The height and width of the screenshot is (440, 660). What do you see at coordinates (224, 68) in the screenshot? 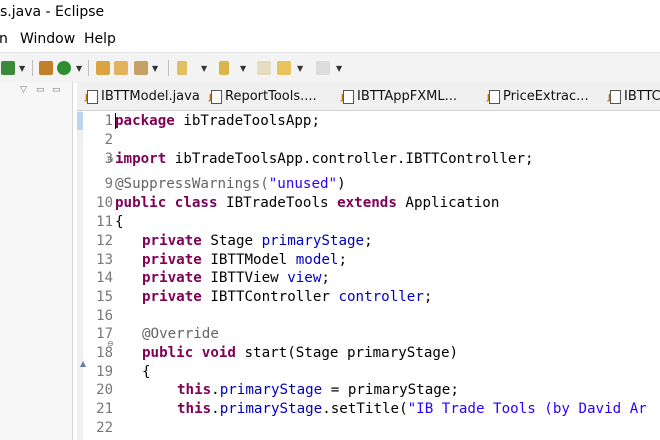
I see `prev-annotation-icon` at bounding box center [224, 68].